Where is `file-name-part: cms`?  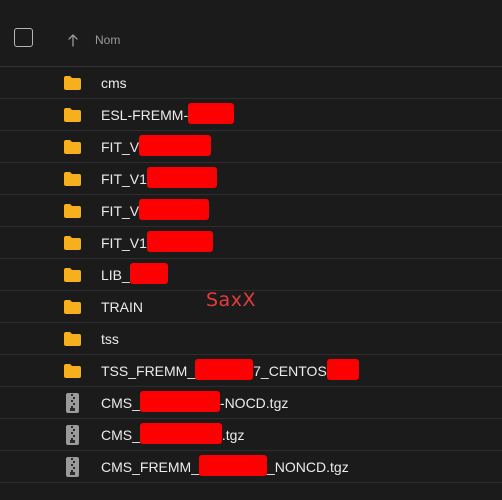 file-name-part: cms is located at coordinates (114, 83).